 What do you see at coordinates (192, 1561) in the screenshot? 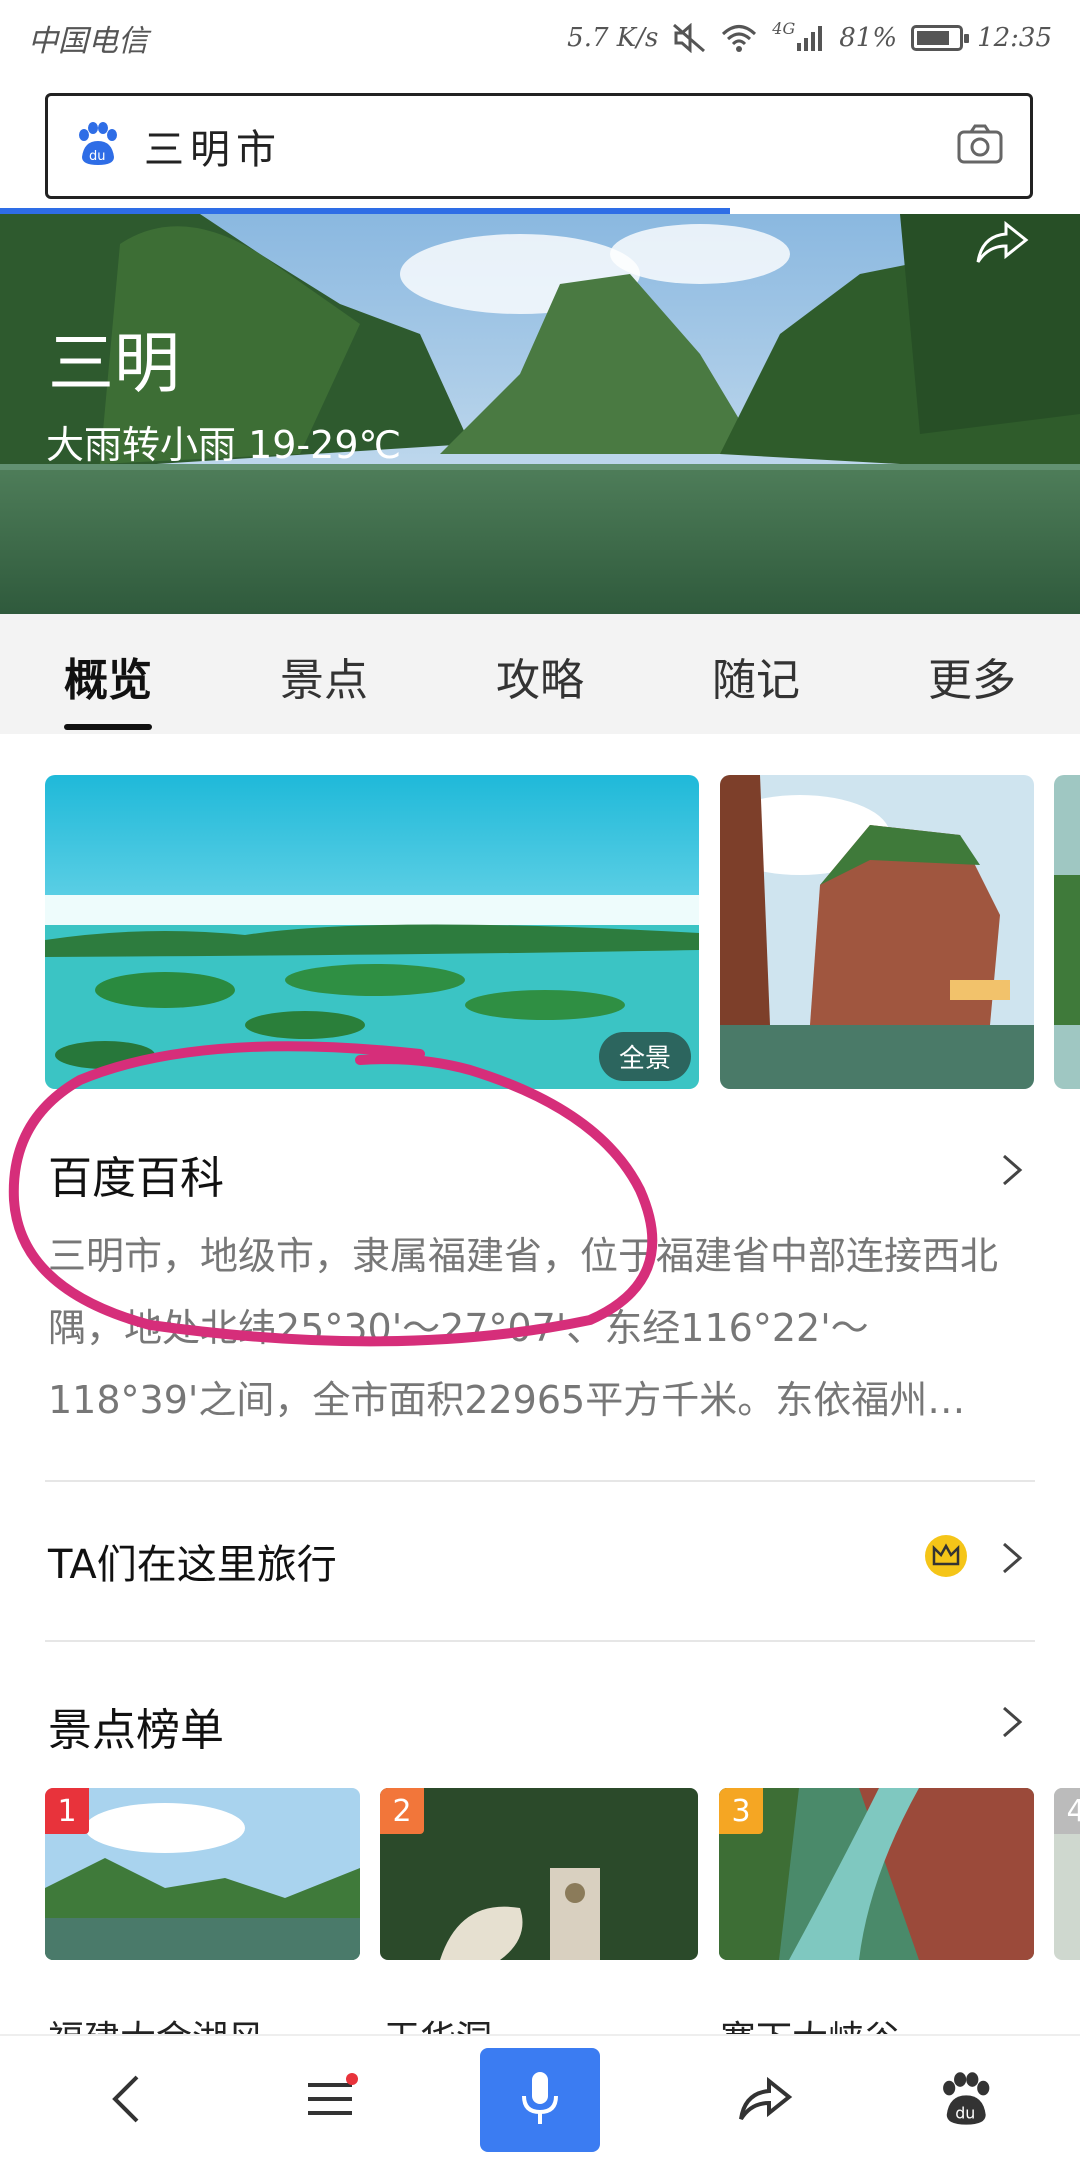
I see `travel-title: TA们在这里旅行` at bounding box center [192, 1561].